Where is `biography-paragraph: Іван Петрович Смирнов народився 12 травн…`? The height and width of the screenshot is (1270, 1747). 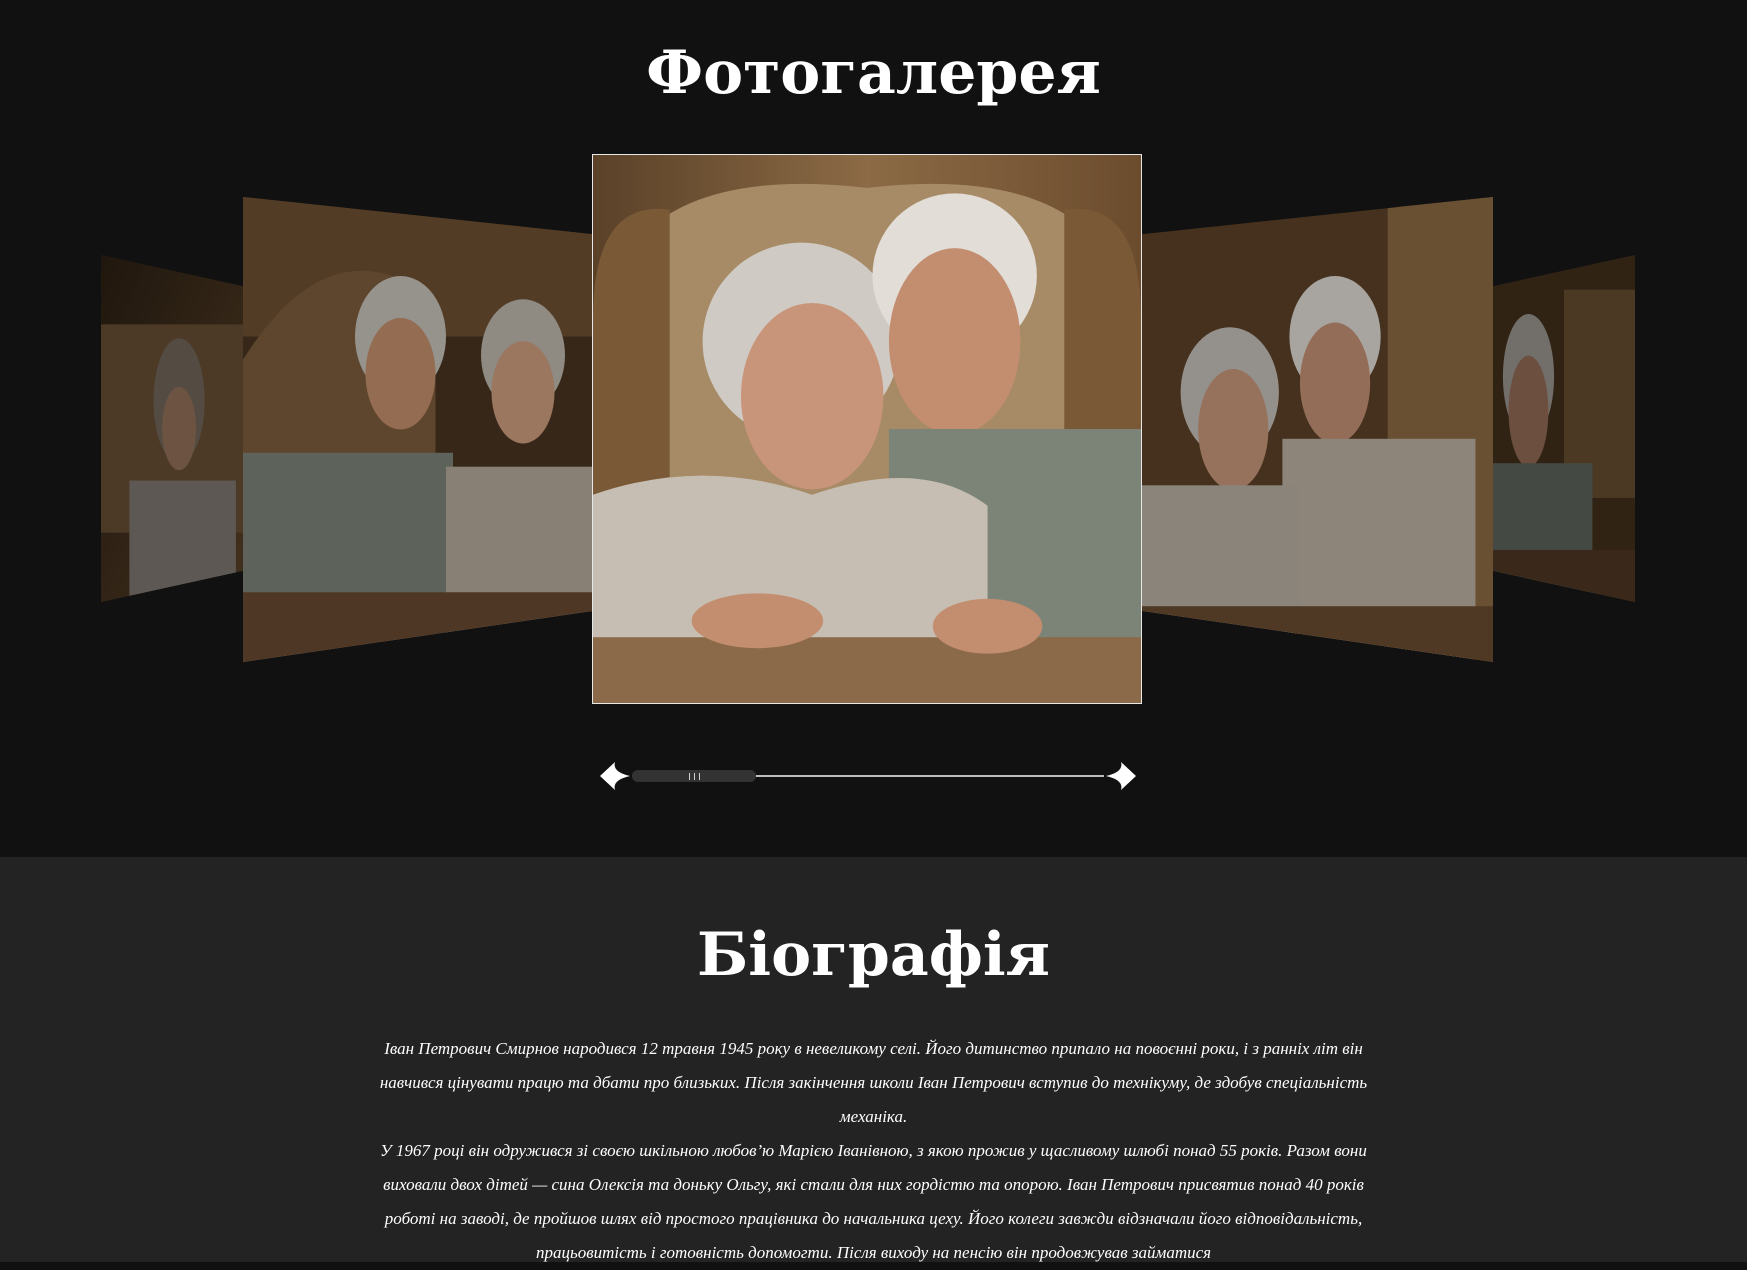
biography-paragraph: Іван Петрович Смирнов народився 12 травн… is located at coordinates (873, 1082).